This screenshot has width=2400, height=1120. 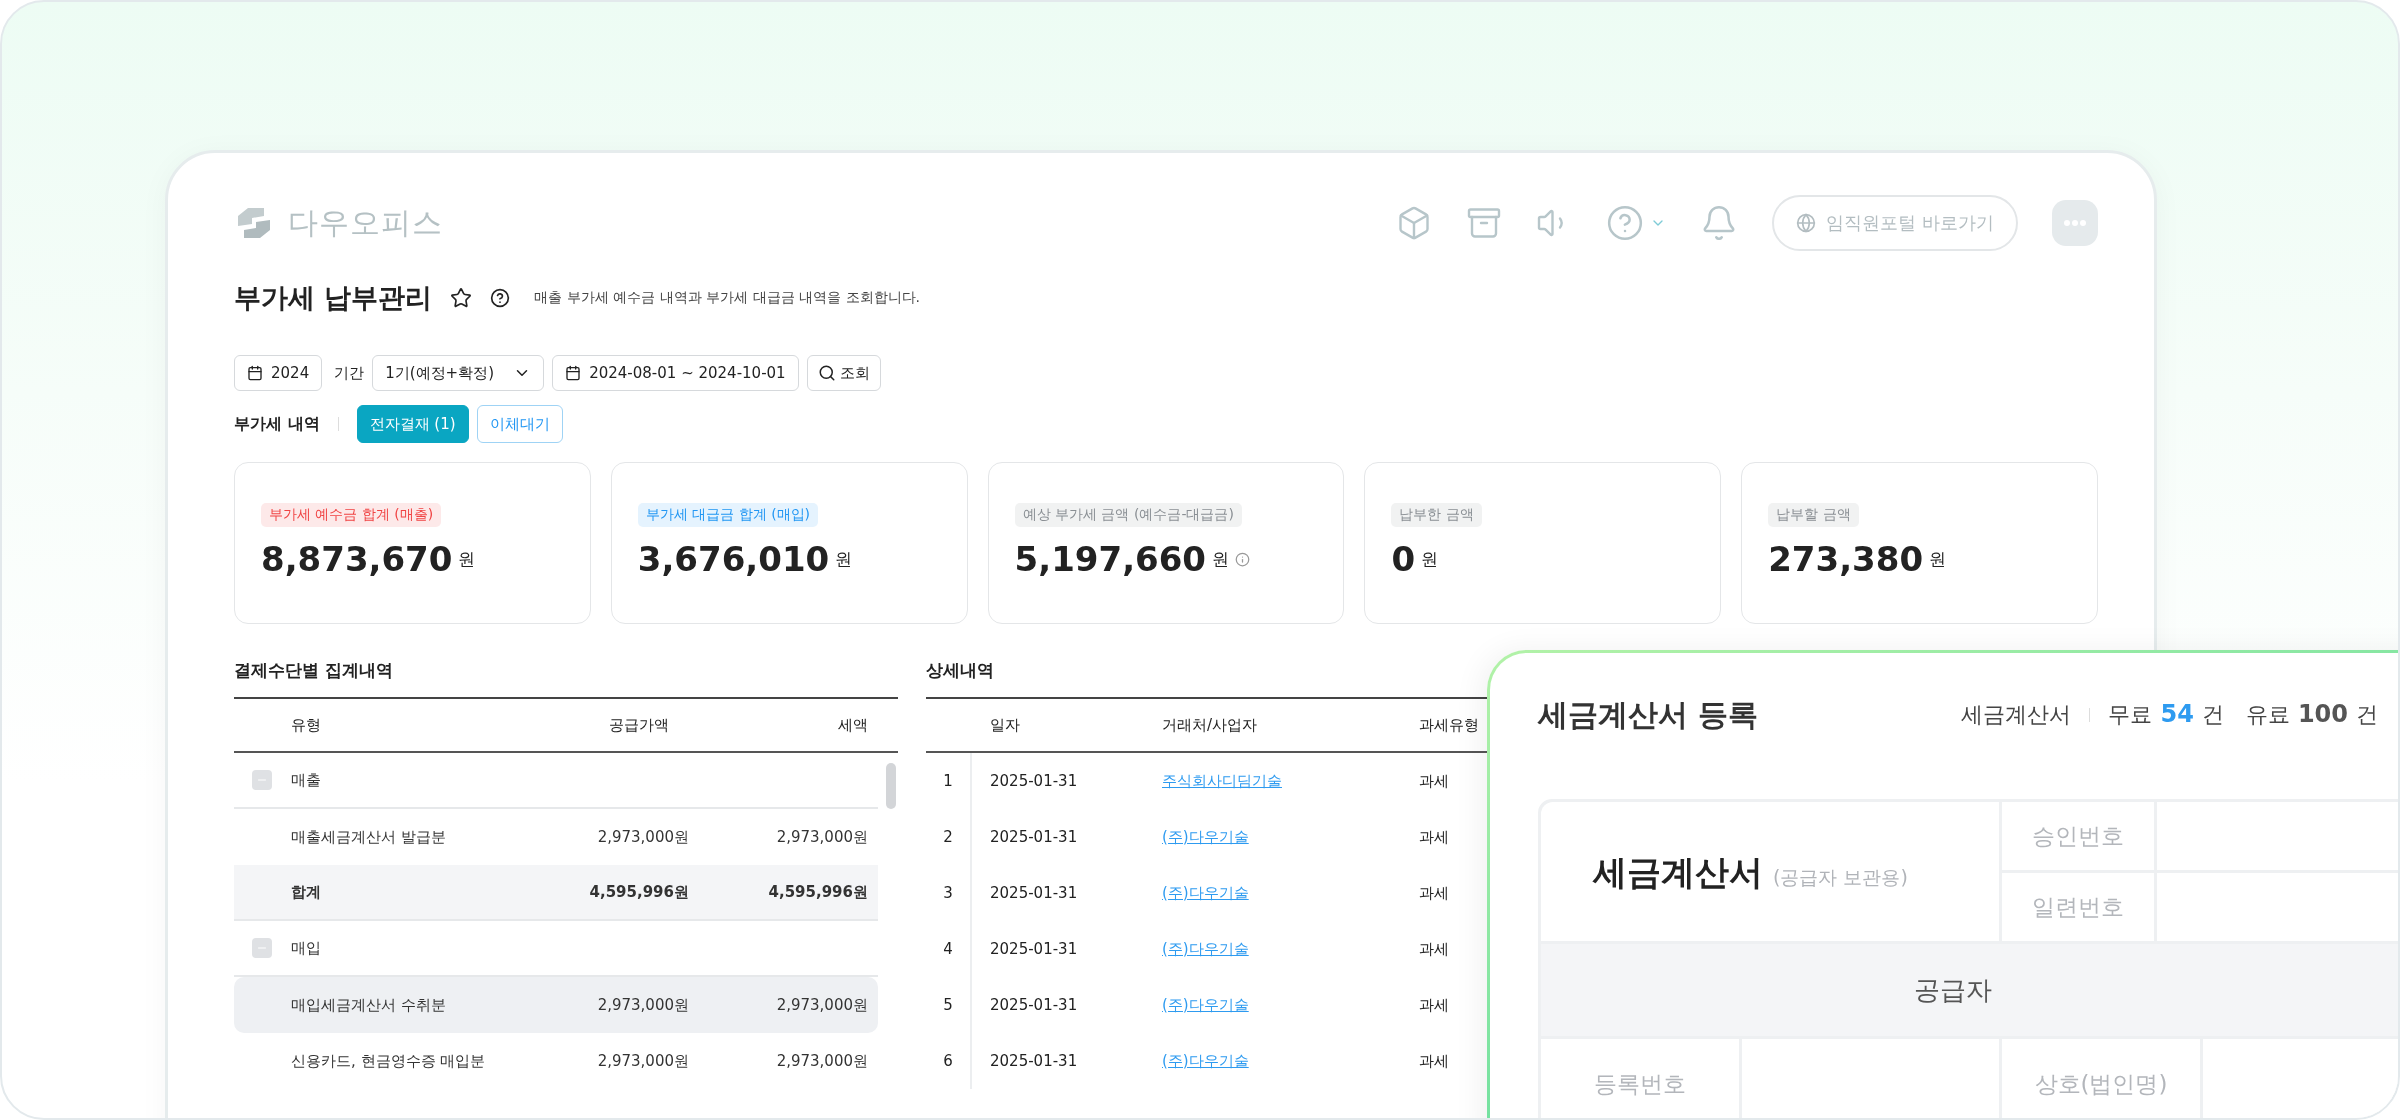 I want to click on field-label: 일련번호, so click(x=2078, y=907).